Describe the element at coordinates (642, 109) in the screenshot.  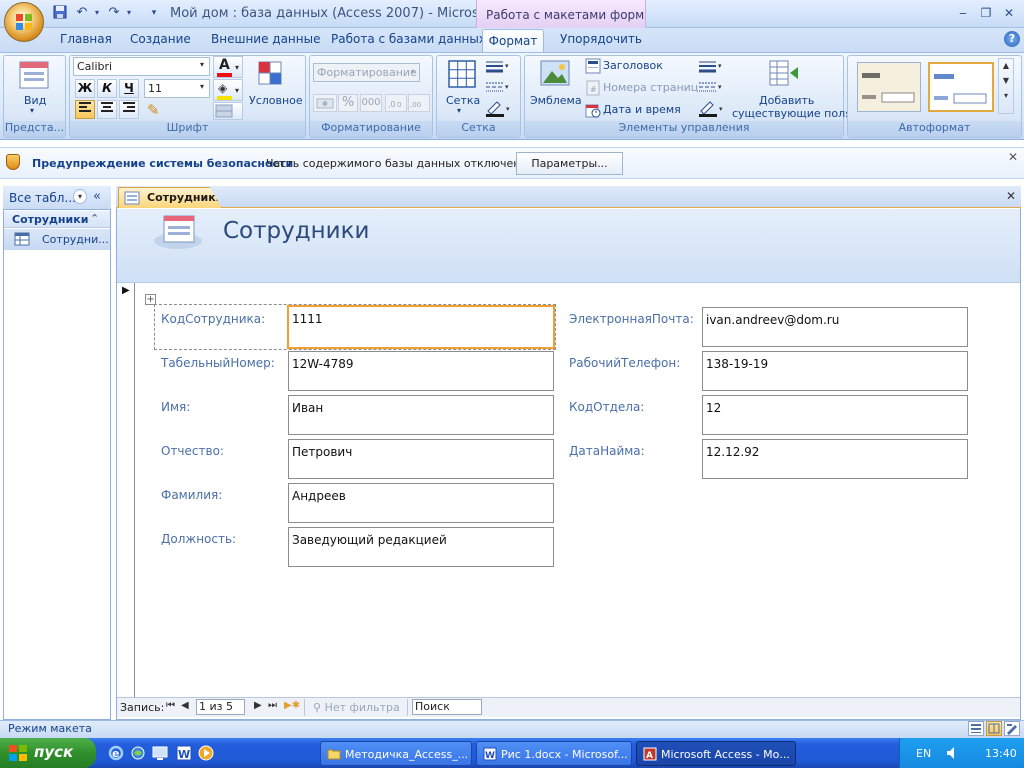
I see `date-time-button-label: Дата и время` at that location.